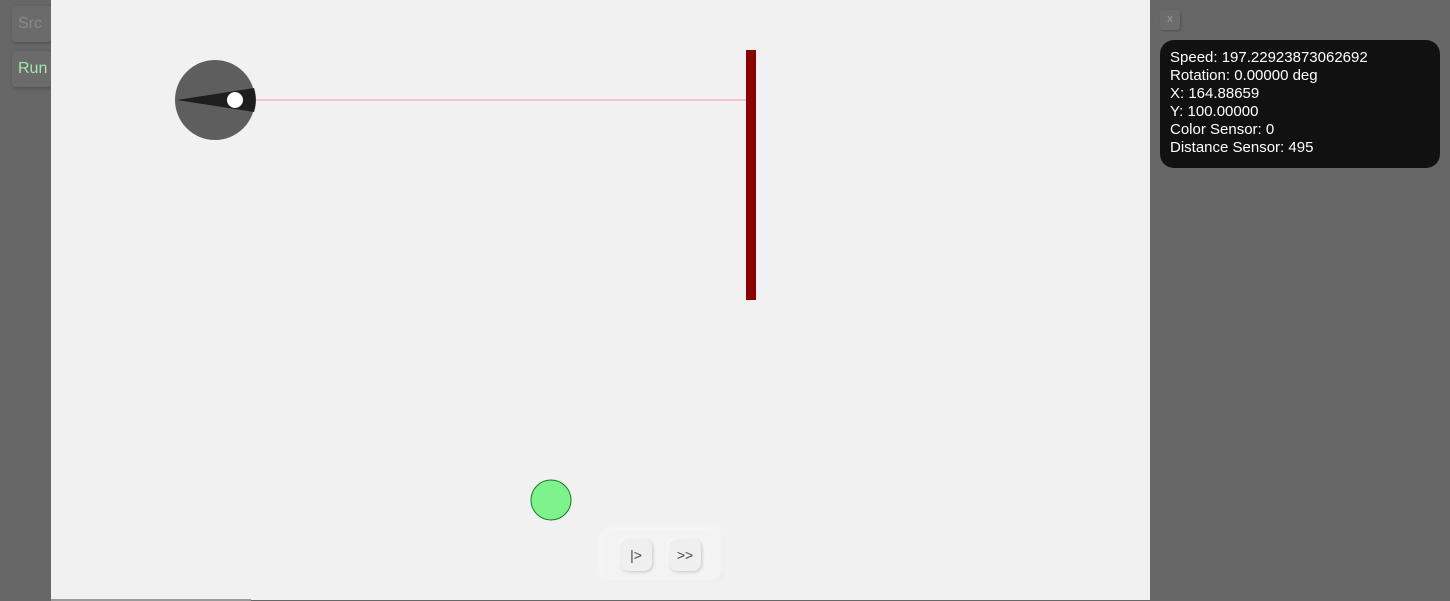 The image size is (1450, 601). I want to click on goal-marker, so click(551, 500).